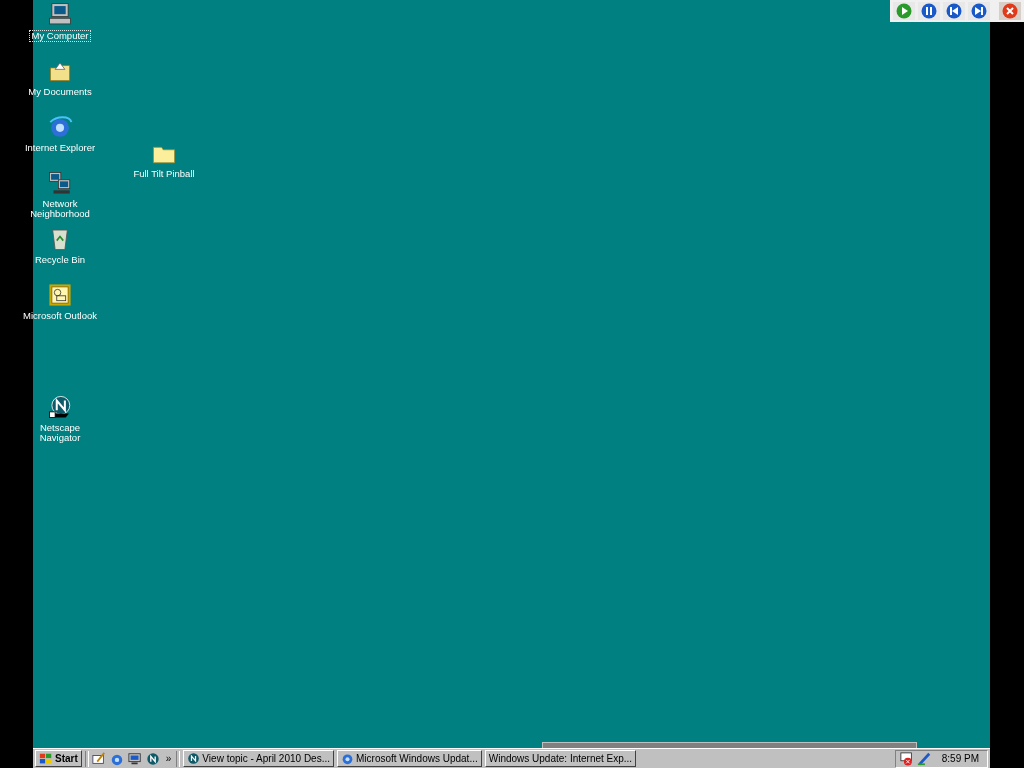 This screenshot has height=768, width=1024. What do you see at coordinates (60, 183) in the screenshot?
I see `network-computers-icon` at bounding box center [60, 183].